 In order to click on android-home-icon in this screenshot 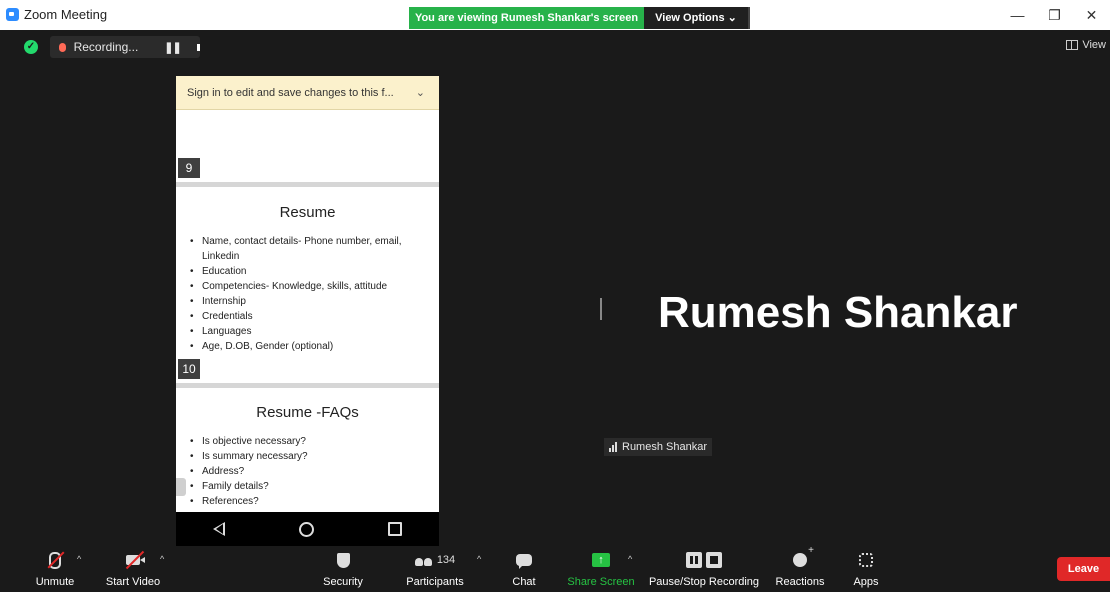, I will do `click(306, 529)`.